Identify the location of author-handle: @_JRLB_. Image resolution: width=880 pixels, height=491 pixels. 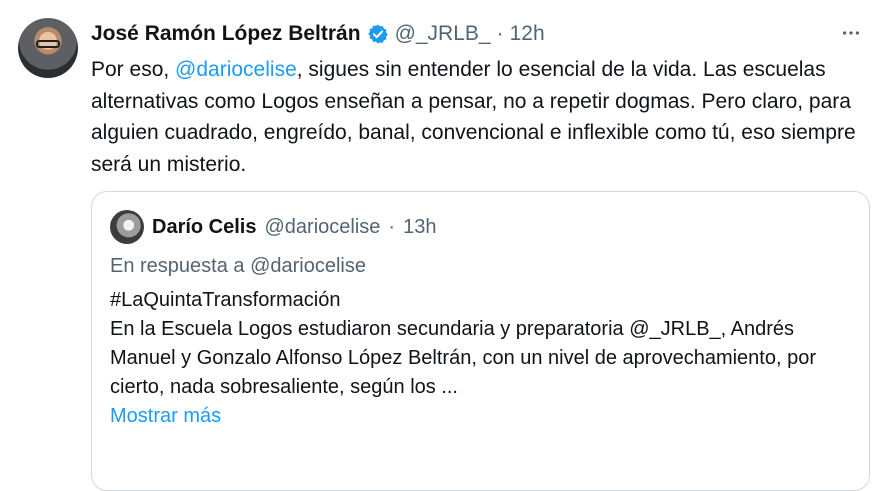
(443, 34).